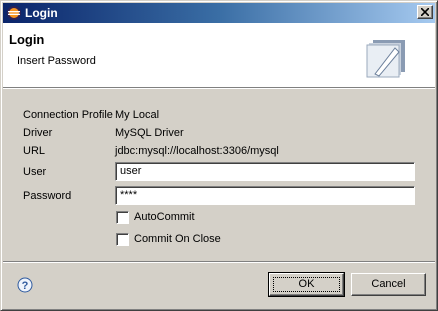 This screenshot has width=438, height=311. What do you see at coordinates (164, 217) in the screenshot?
I see `autocommit-label: AutoCommit` at bounding box center [164, 217].